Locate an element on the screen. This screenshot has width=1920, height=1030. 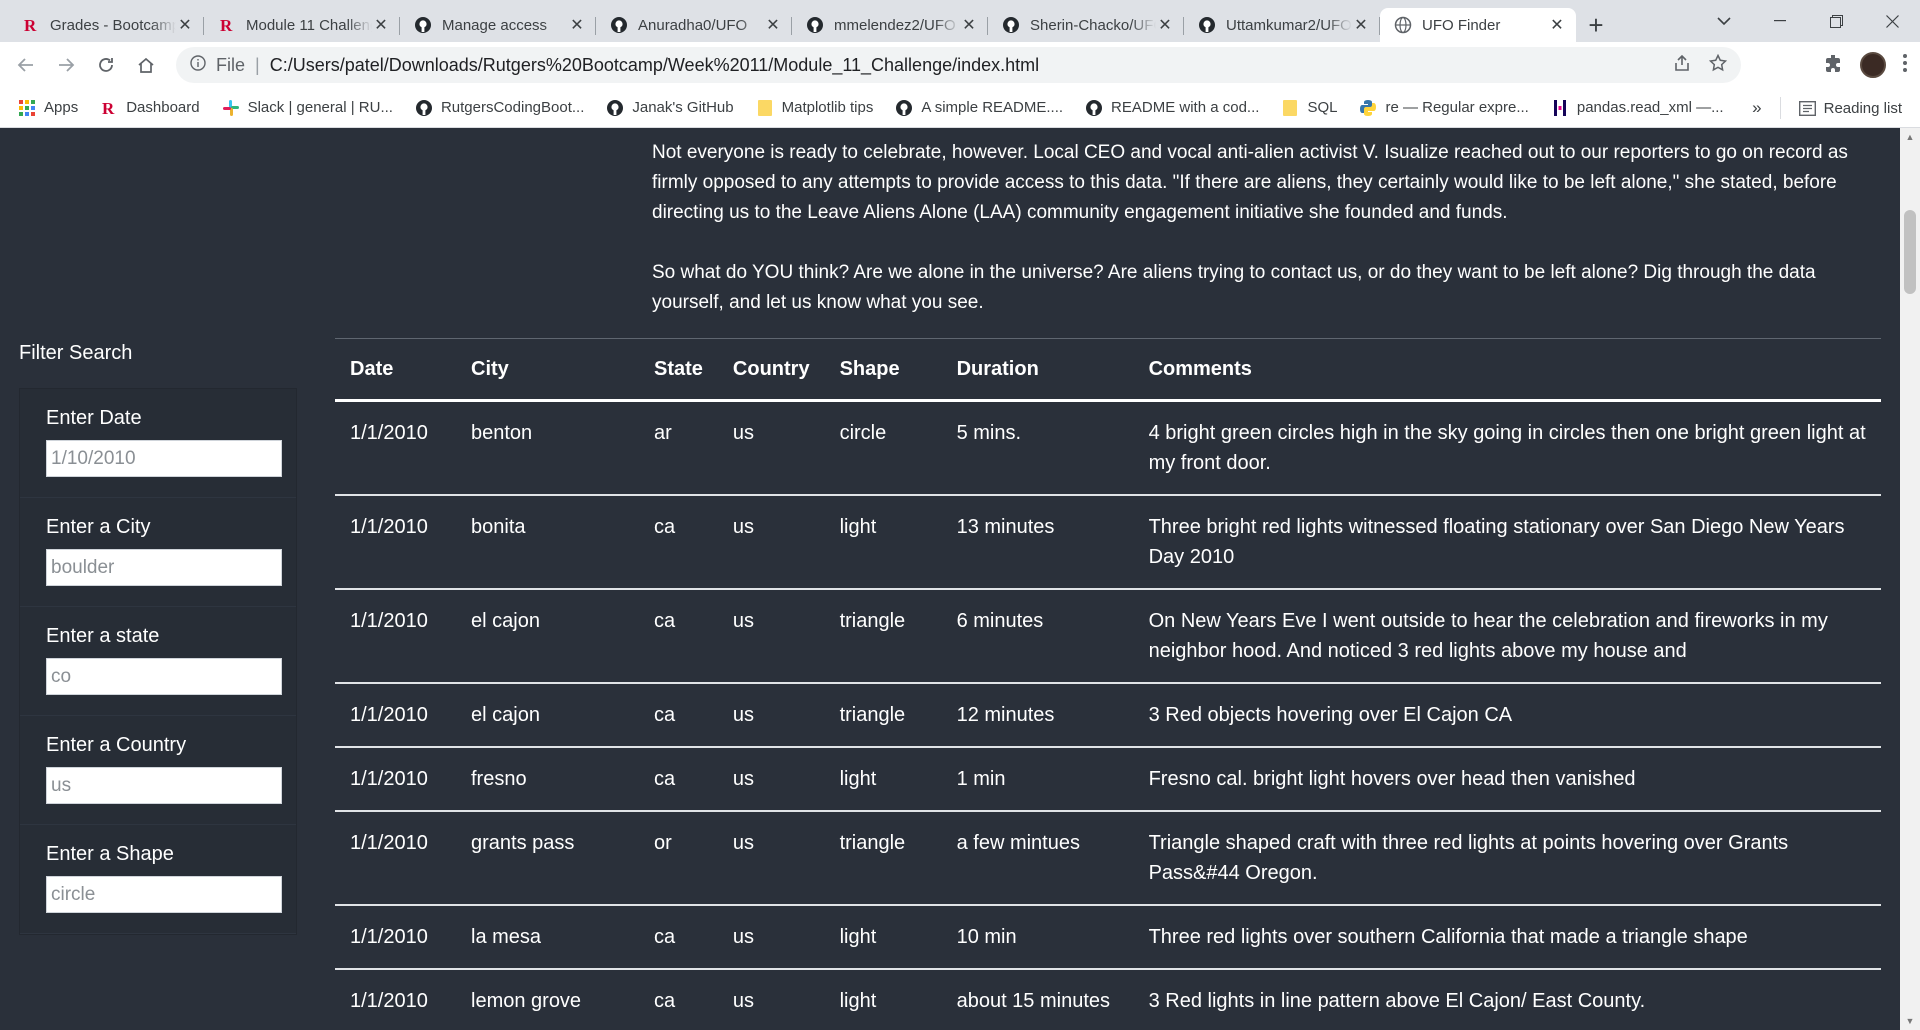
filter-group: Enter a Country is located at coordinates (158, 770).